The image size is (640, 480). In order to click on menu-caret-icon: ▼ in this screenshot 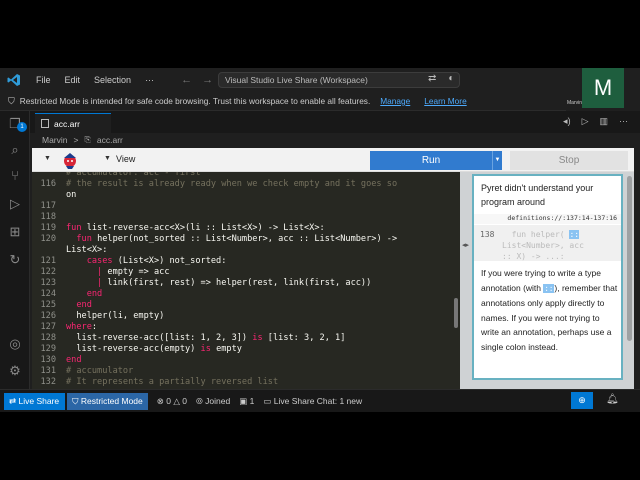, I will do `click(47, 158)`.